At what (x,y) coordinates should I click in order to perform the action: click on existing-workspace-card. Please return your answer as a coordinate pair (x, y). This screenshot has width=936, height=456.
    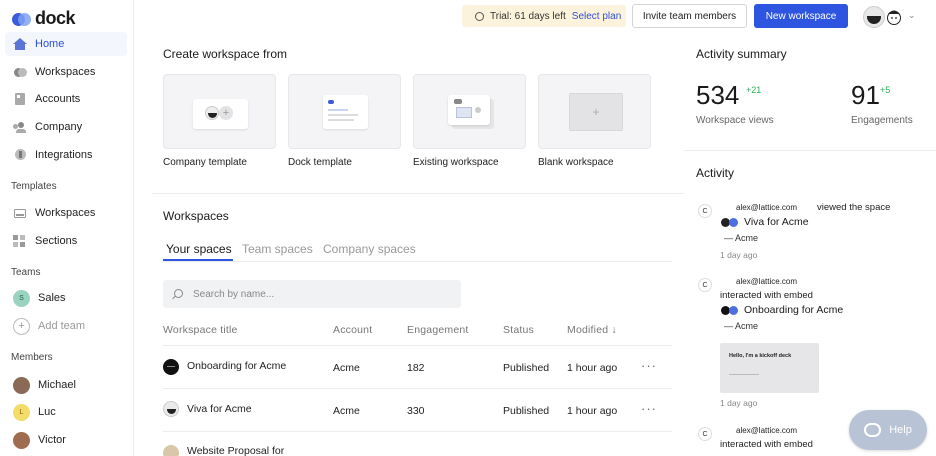
    Looking at the image, I should click on (469, 111).